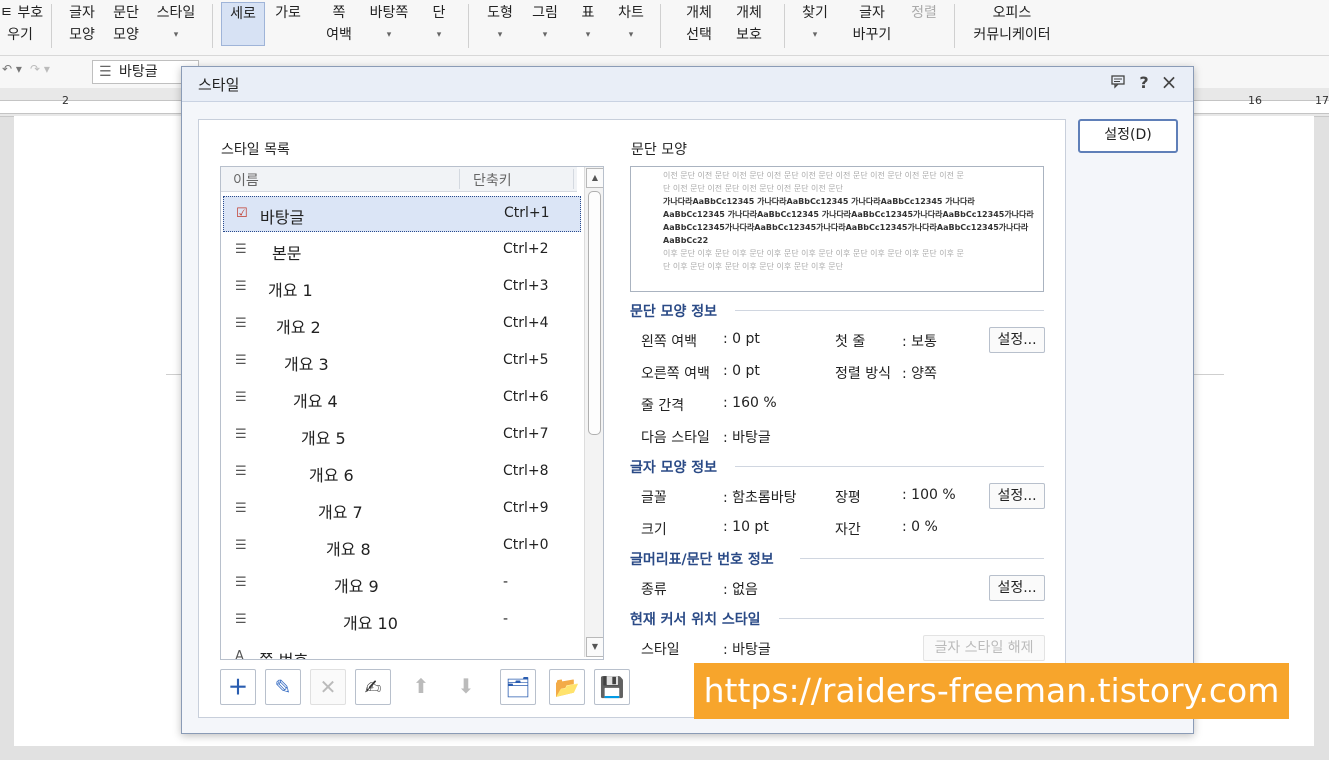  I want to click on style-name: 본문, so click(287, 253).